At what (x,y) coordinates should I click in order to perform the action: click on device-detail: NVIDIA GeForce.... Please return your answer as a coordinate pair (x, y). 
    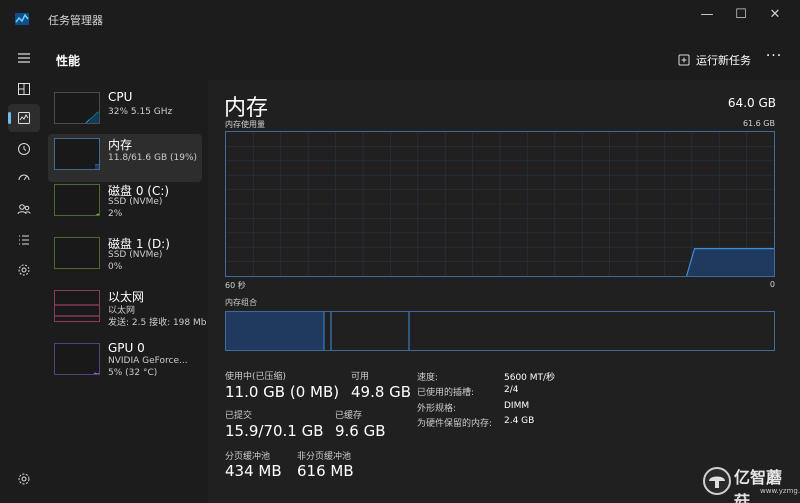
    Looking at the image, I should click on (148, 361).